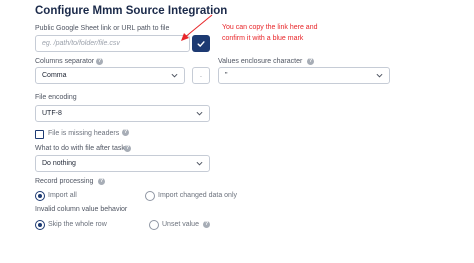  What do you see at coordinates (39, 134) in the screenshot?
I see `missing-headers-checkbox` at bounding box center [39, 134].